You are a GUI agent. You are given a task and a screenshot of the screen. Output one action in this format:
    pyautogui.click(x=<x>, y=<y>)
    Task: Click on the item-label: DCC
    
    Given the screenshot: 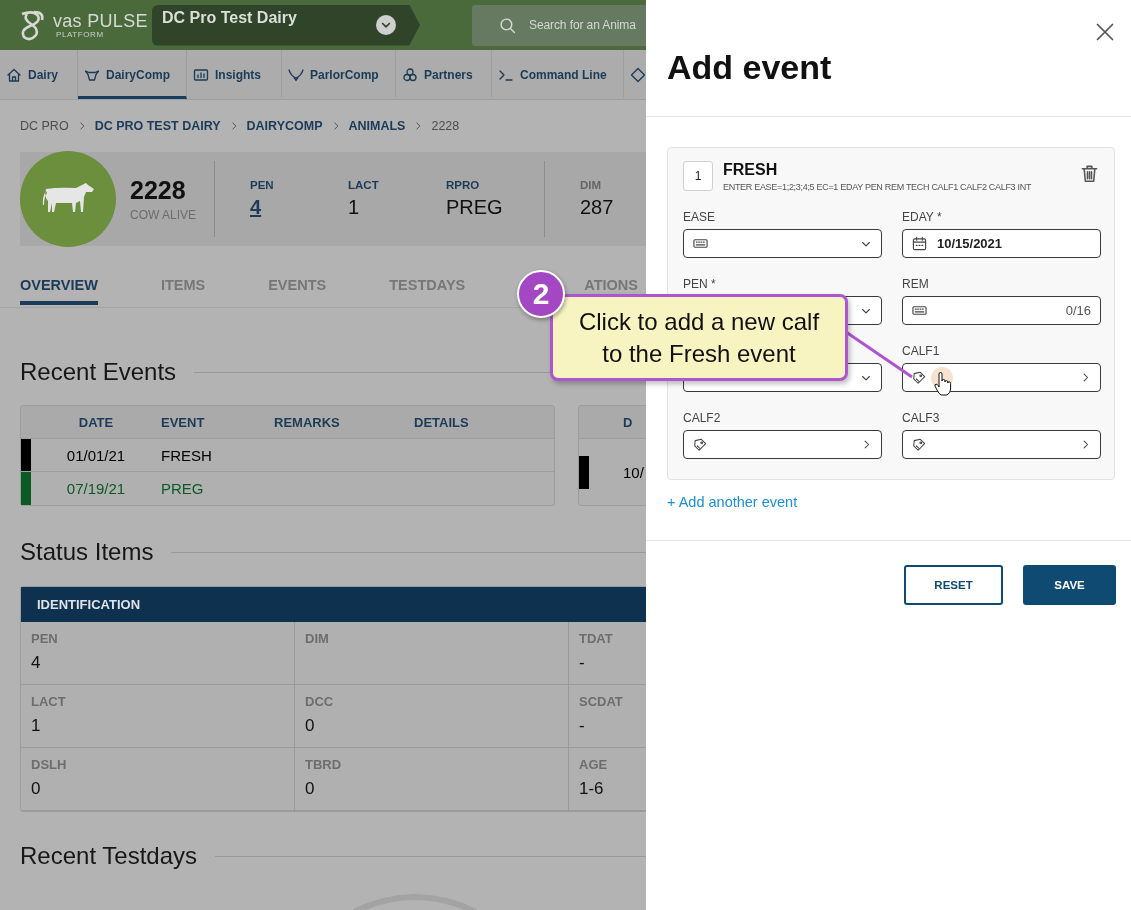 What is the action you would take?
    pyautogui.click(x=320, y=701)
    